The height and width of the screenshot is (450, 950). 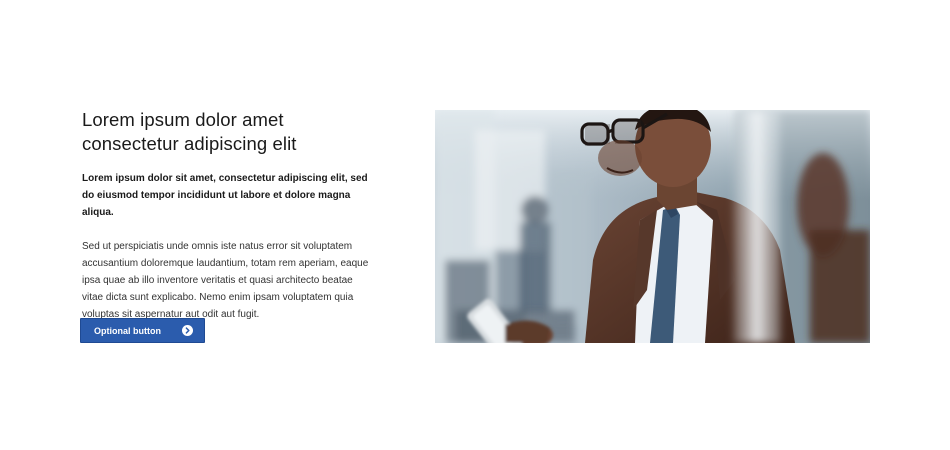 I want to click on optional-button: Optional button, so click(x=142, y=330).